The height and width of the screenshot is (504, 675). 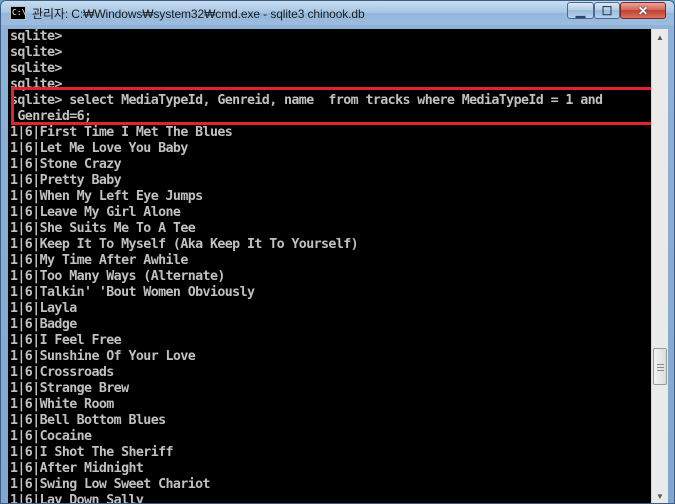 What do you see at coordinates (99, 148) in the screenshot?
I see `console-line: 1|6|Let Me Love You Baby` at bounding box center [99, 148].